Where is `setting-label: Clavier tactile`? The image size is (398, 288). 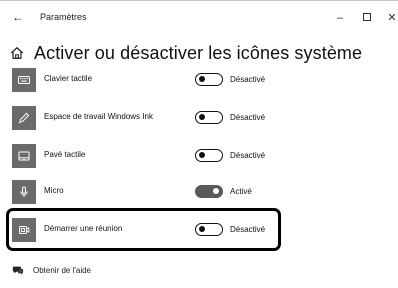 setting-label: Clavier tactile is located at coordinates (68, 78).